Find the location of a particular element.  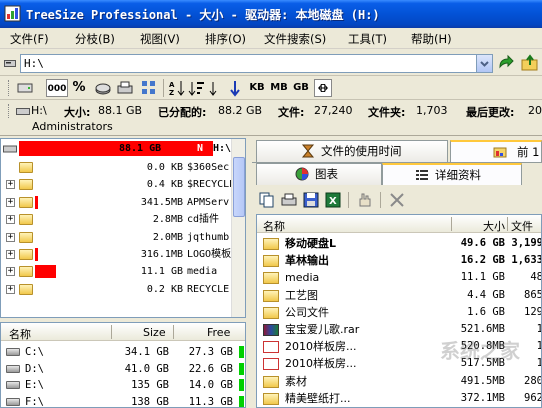

kb-unit-button: KB is located at coordinates (257, 88).